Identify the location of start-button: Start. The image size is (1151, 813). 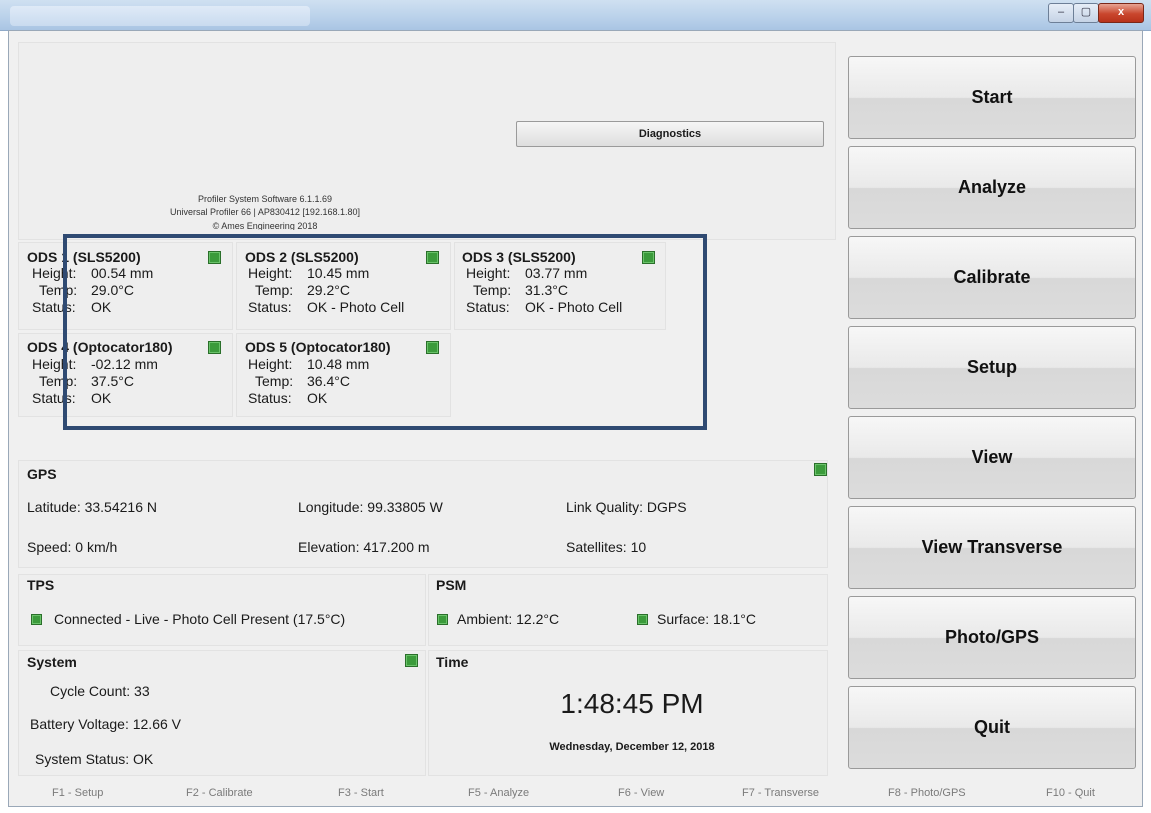
(992, 97).